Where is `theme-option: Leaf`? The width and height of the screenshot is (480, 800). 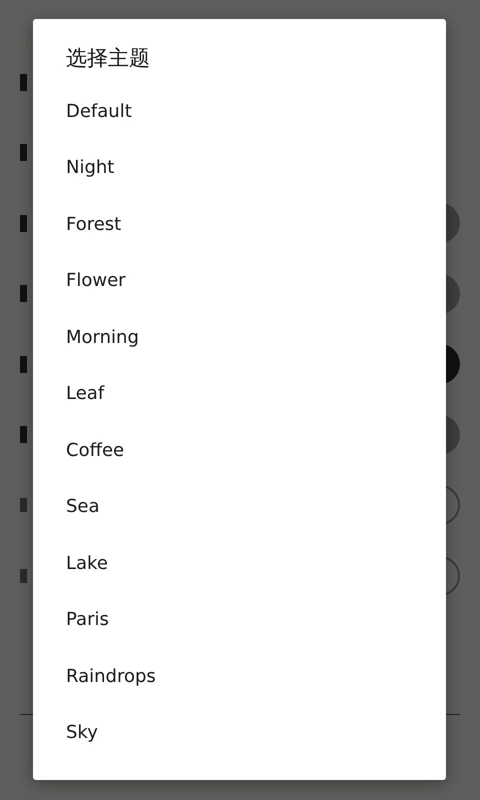
theme-option: Leaf is located at coordinates (239, 394).